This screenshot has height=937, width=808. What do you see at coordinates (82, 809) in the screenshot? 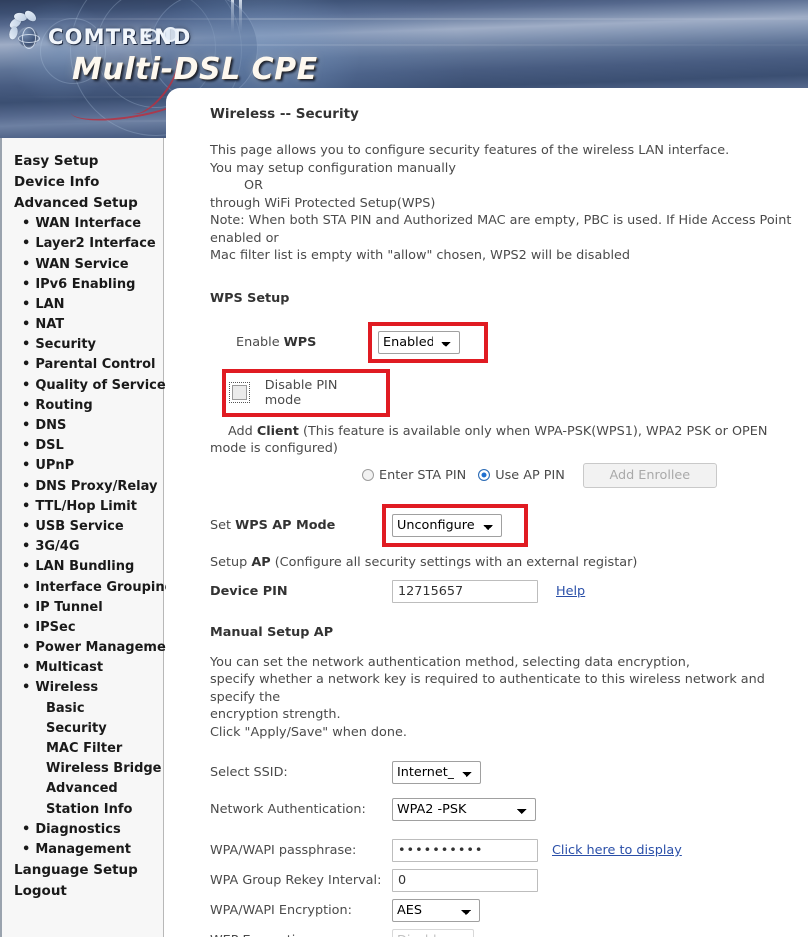
I see `sidebar-item-station-info: Station Info` at bounding box center [82, 809].